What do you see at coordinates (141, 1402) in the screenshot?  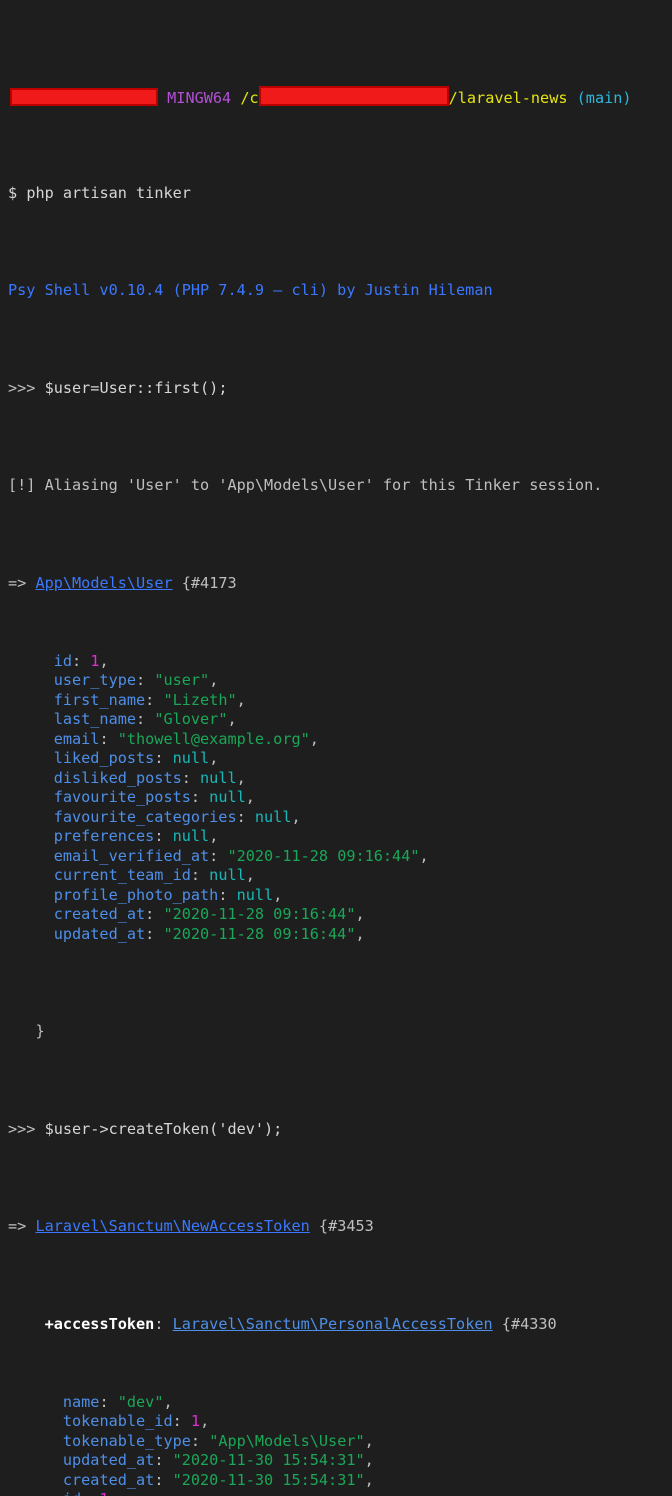 I see `property-value: "dev"` at bounding box center [141, 1402].